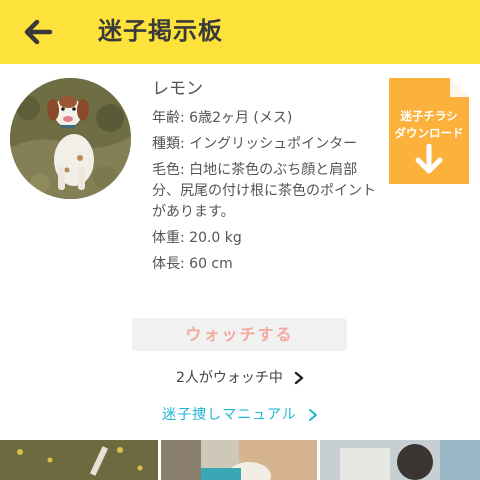  I want to click on pet-coat: 毛色: 白地に茶色のぶち顔と肩部分、尻尾の付け根に茶色のポイントがあります。, so click(264, 191).